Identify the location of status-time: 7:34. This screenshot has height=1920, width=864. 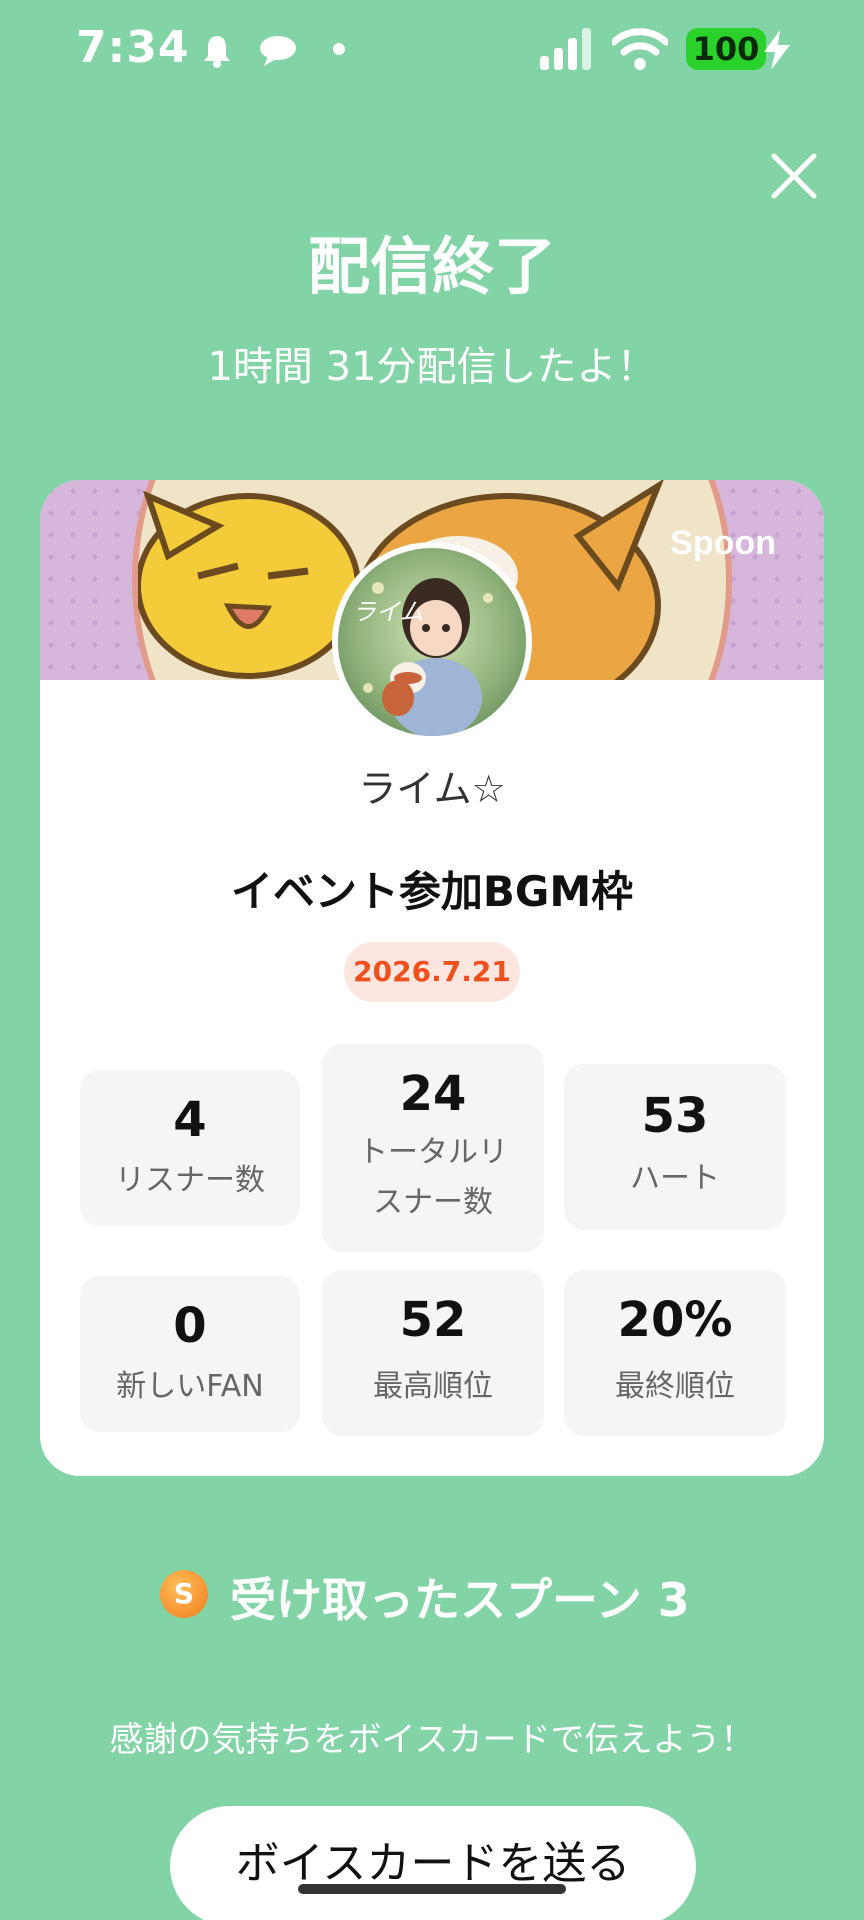
(133, 47).